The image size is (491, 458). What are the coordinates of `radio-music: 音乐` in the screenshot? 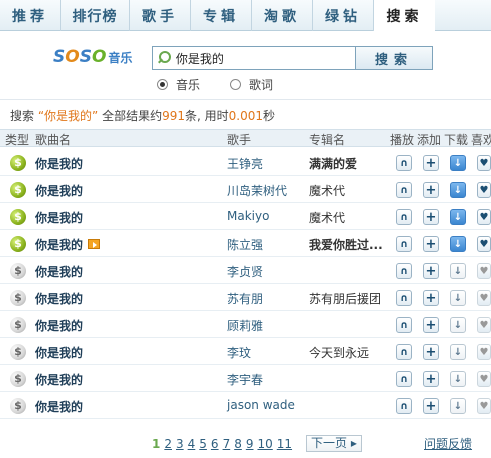 It's located at (178, 84).